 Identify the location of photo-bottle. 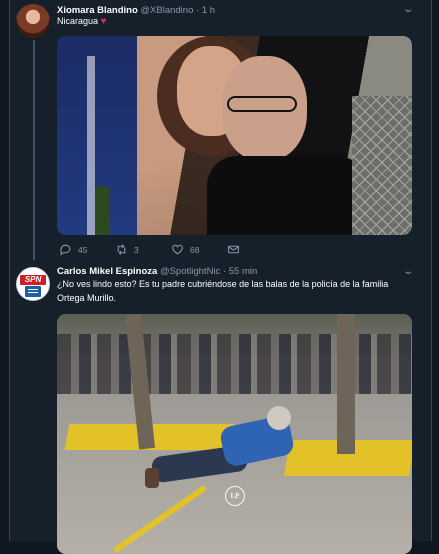
(102, 210).